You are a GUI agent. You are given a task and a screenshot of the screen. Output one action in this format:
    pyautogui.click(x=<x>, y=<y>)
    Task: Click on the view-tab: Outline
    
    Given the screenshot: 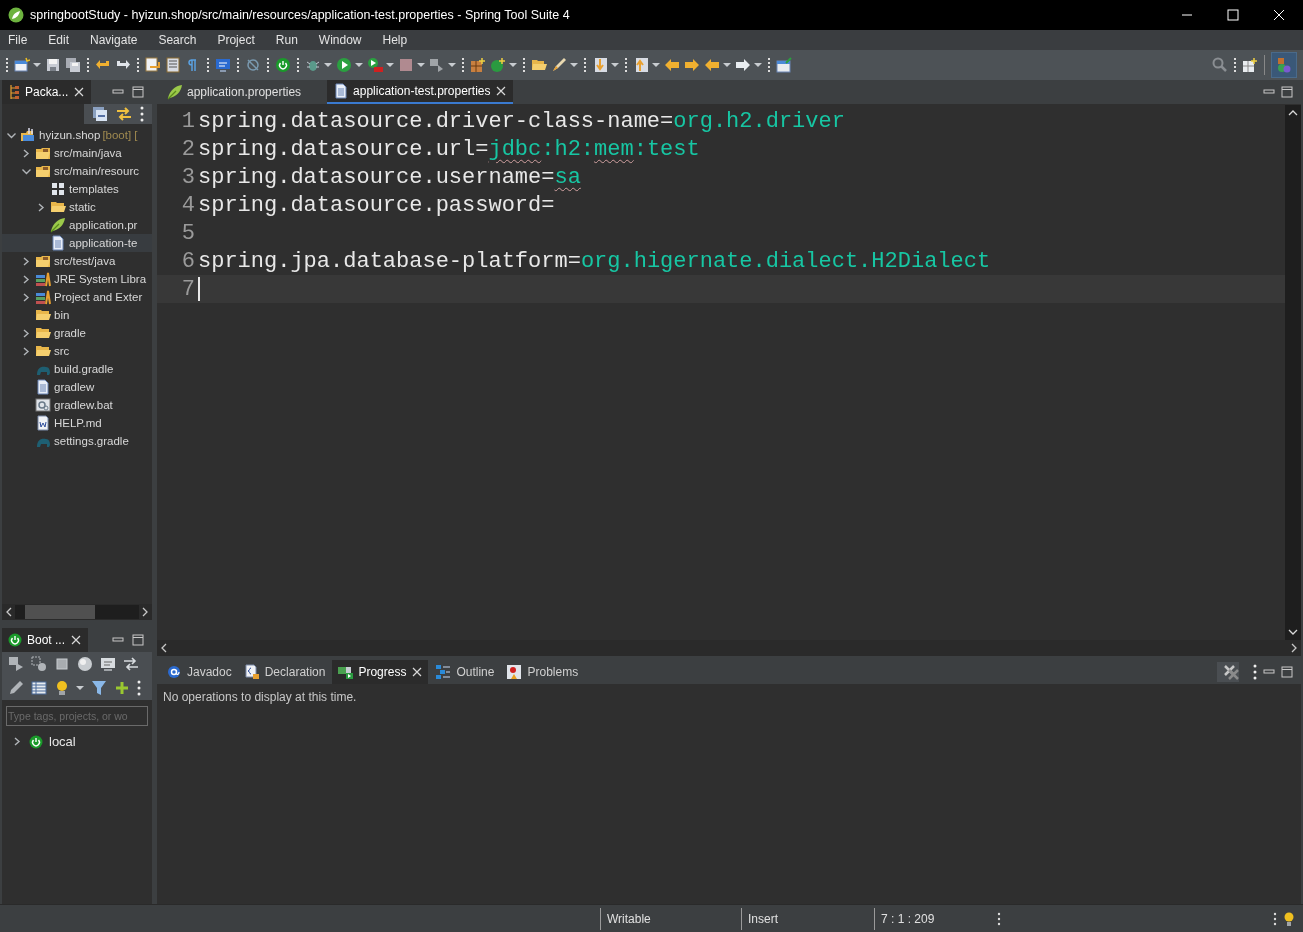 What is the action you would take?
    pyautogui.click(x=465, y=672)
    